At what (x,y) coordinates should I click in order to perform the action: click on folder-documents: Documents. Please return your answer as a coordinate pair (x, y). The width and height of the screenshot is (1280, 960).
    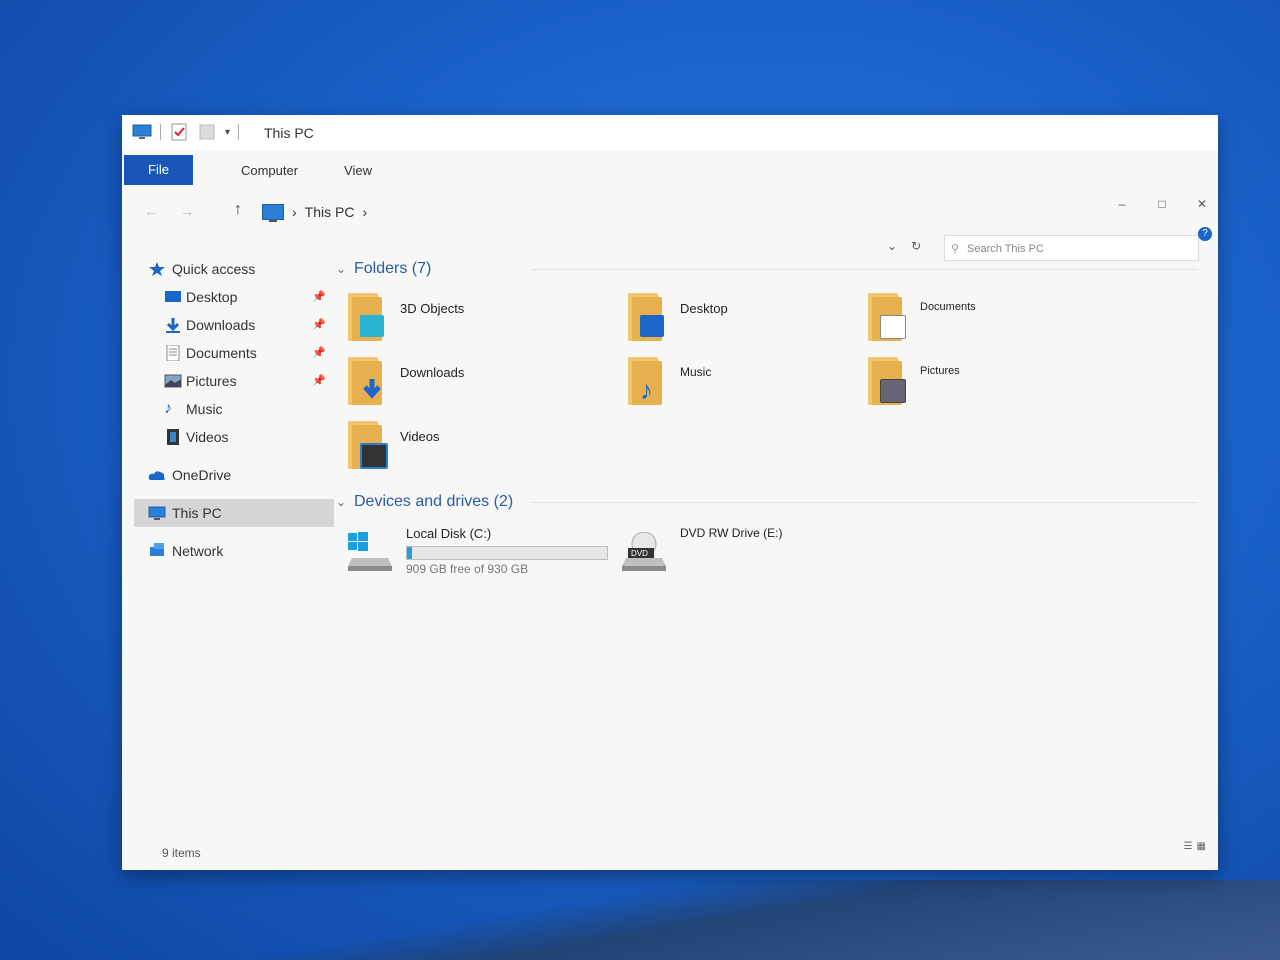
    Looking at the image, I should click on (988, 323).